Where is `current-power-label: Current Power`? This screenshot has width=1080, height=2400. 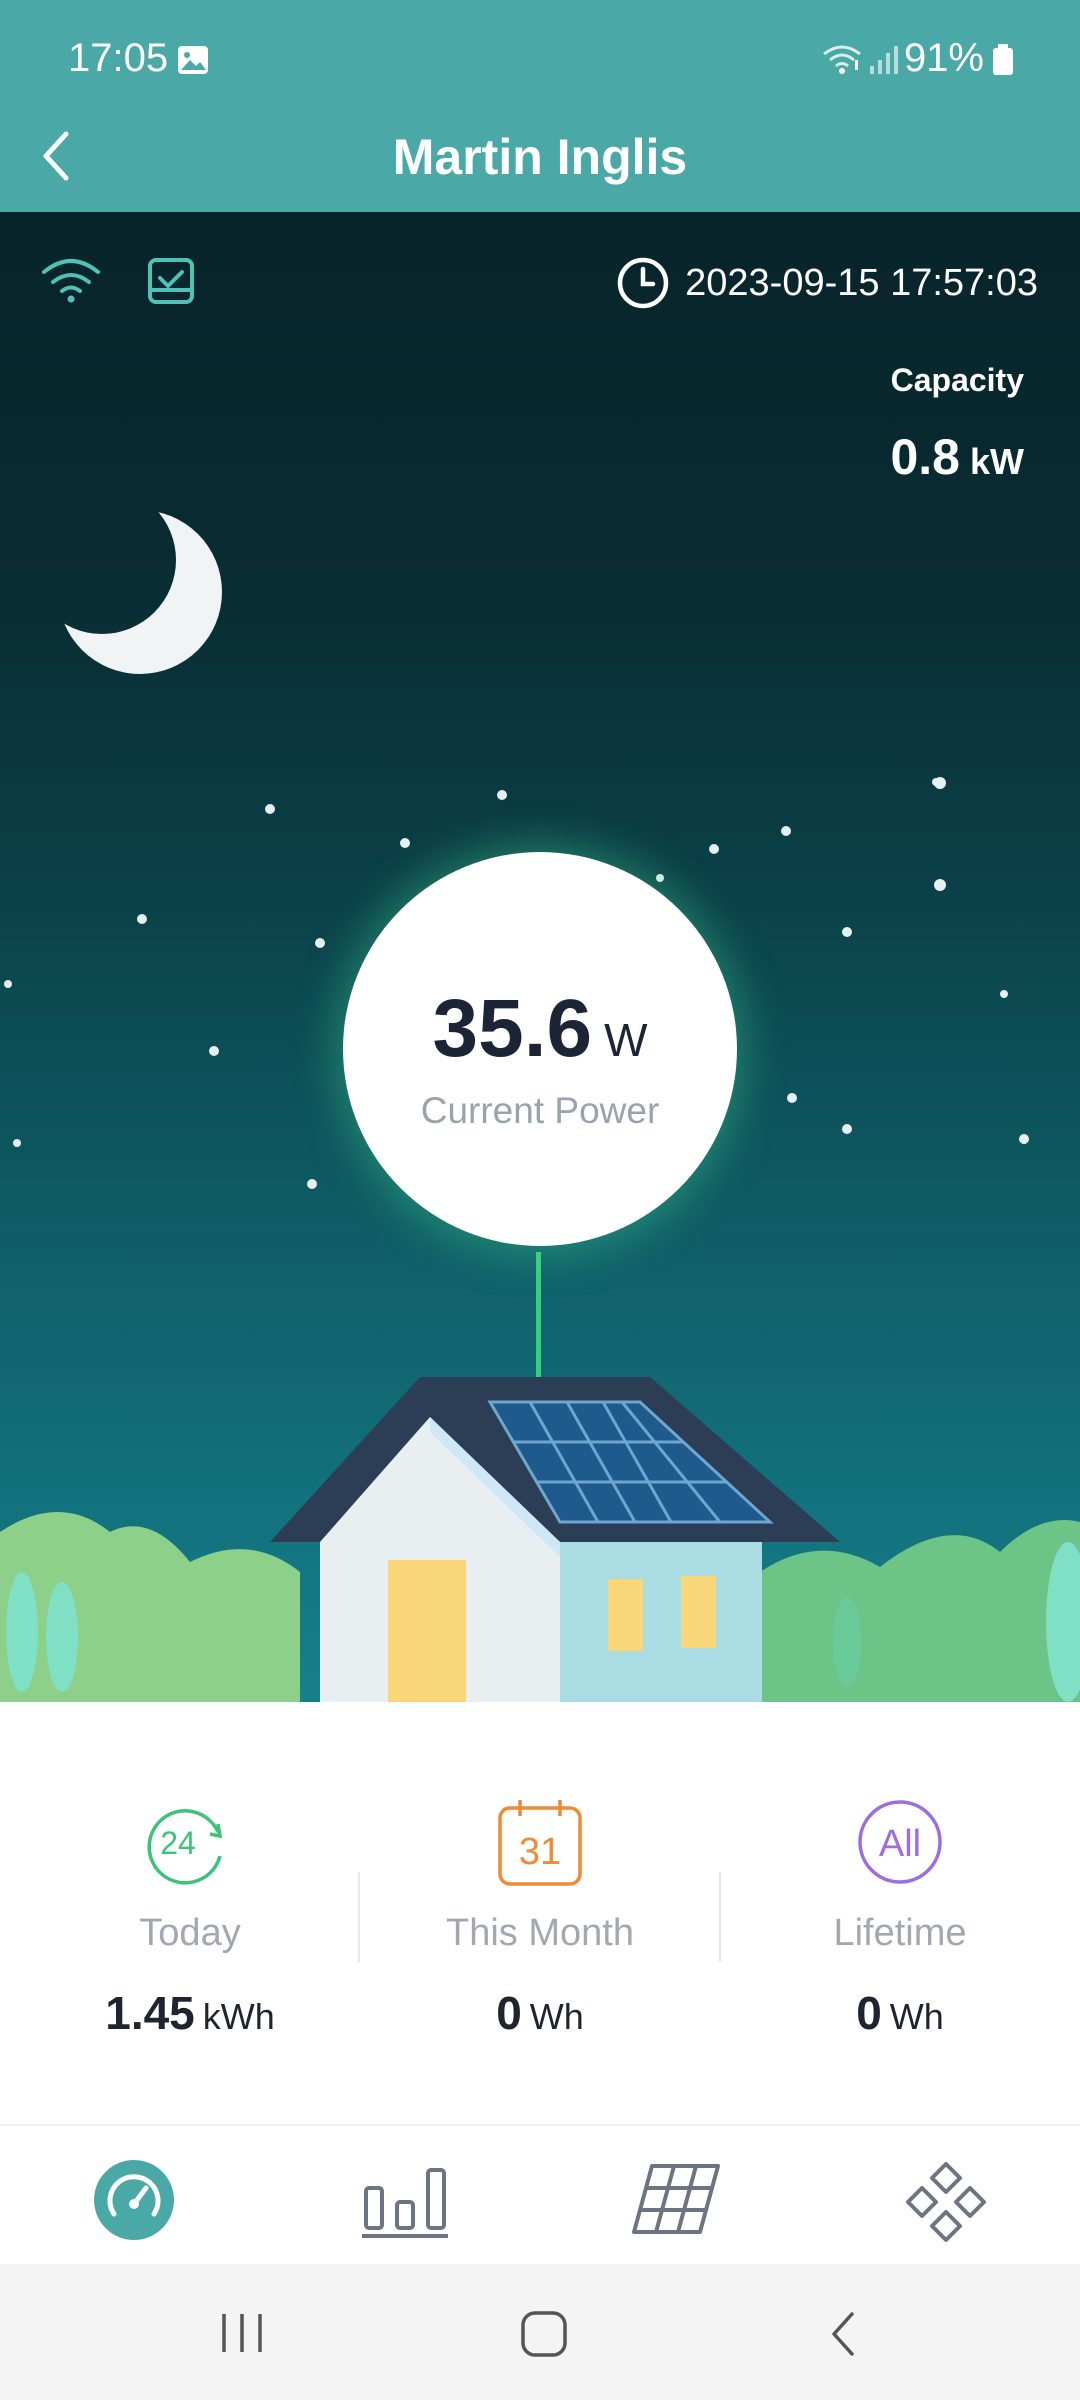 current-power-label: Current Power is located at coordinates (540, 1110).